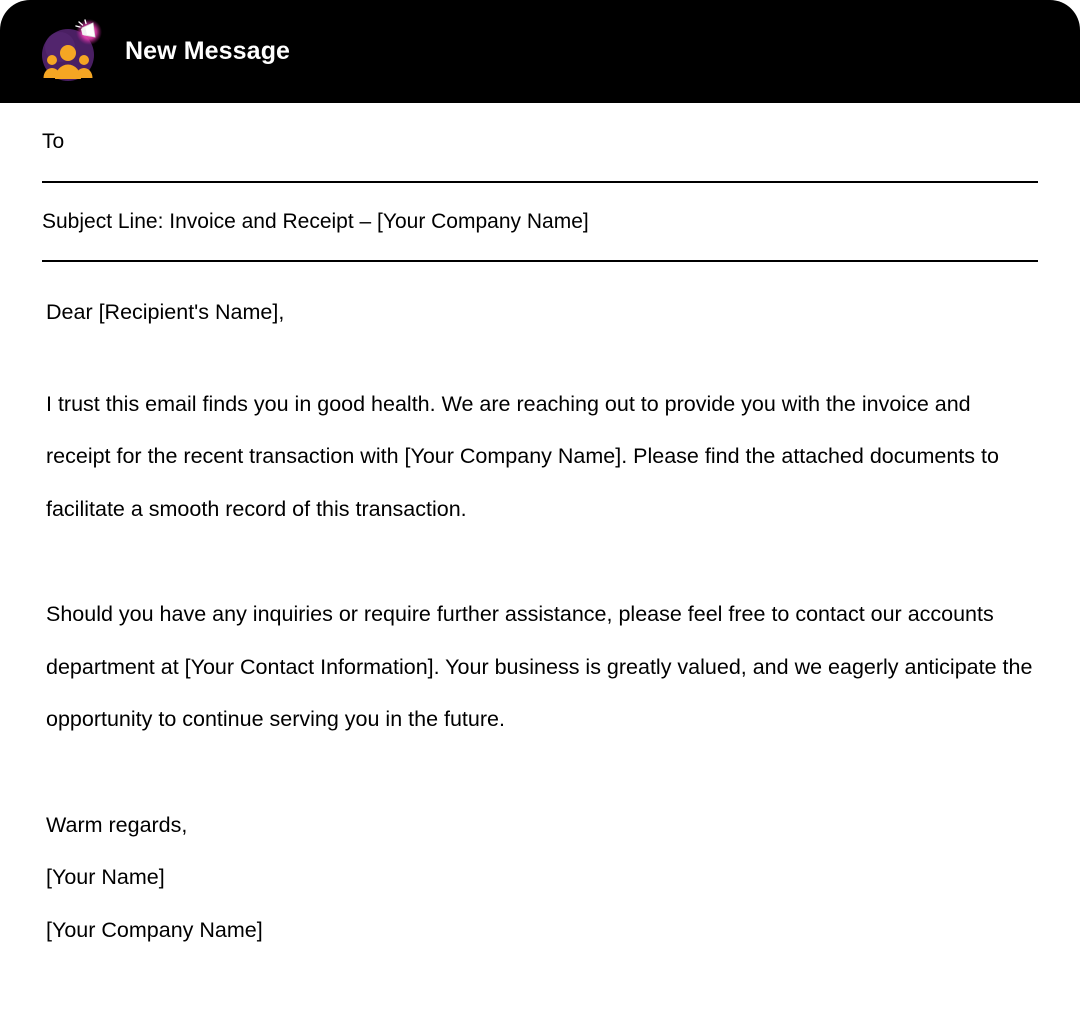  What do you see at coordinates (165, 312) in the screenshot?
I see `salutation-line: Dear [Recipient's Name],` at bounding box center [165, 312].